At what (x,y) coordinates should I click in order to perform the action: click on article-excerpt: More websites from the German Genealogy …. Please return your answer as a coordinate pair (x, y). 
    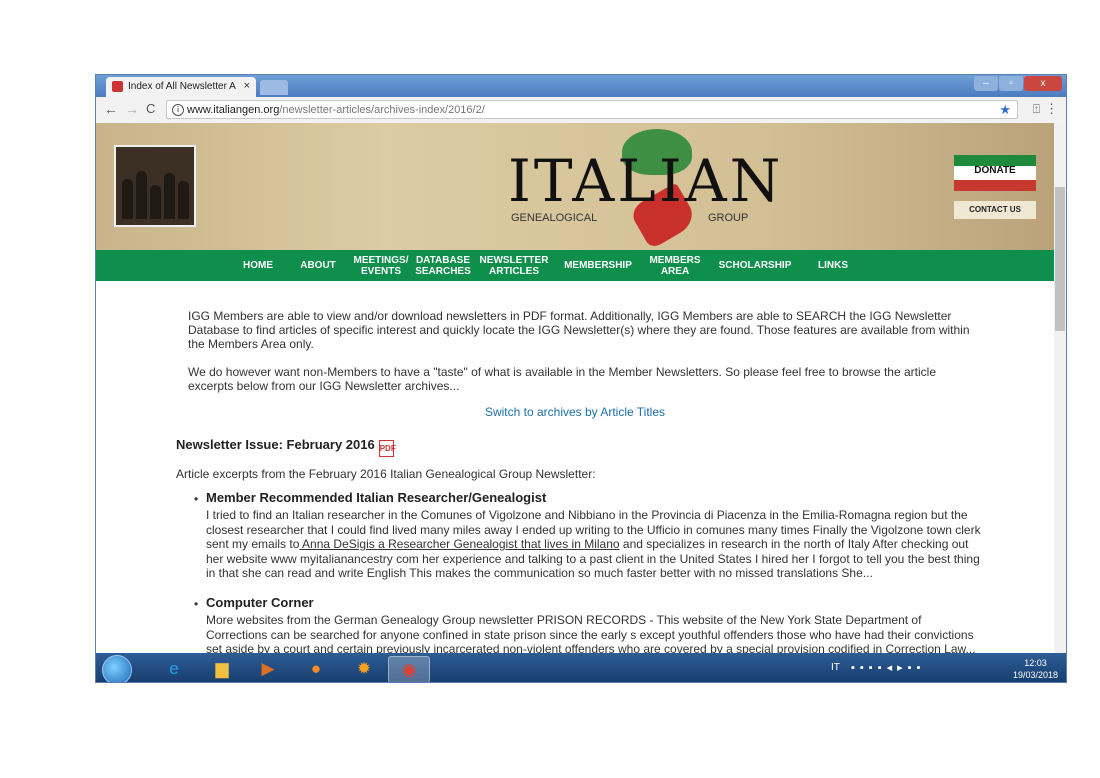
    Looking at the image, I should click on (591, 633).